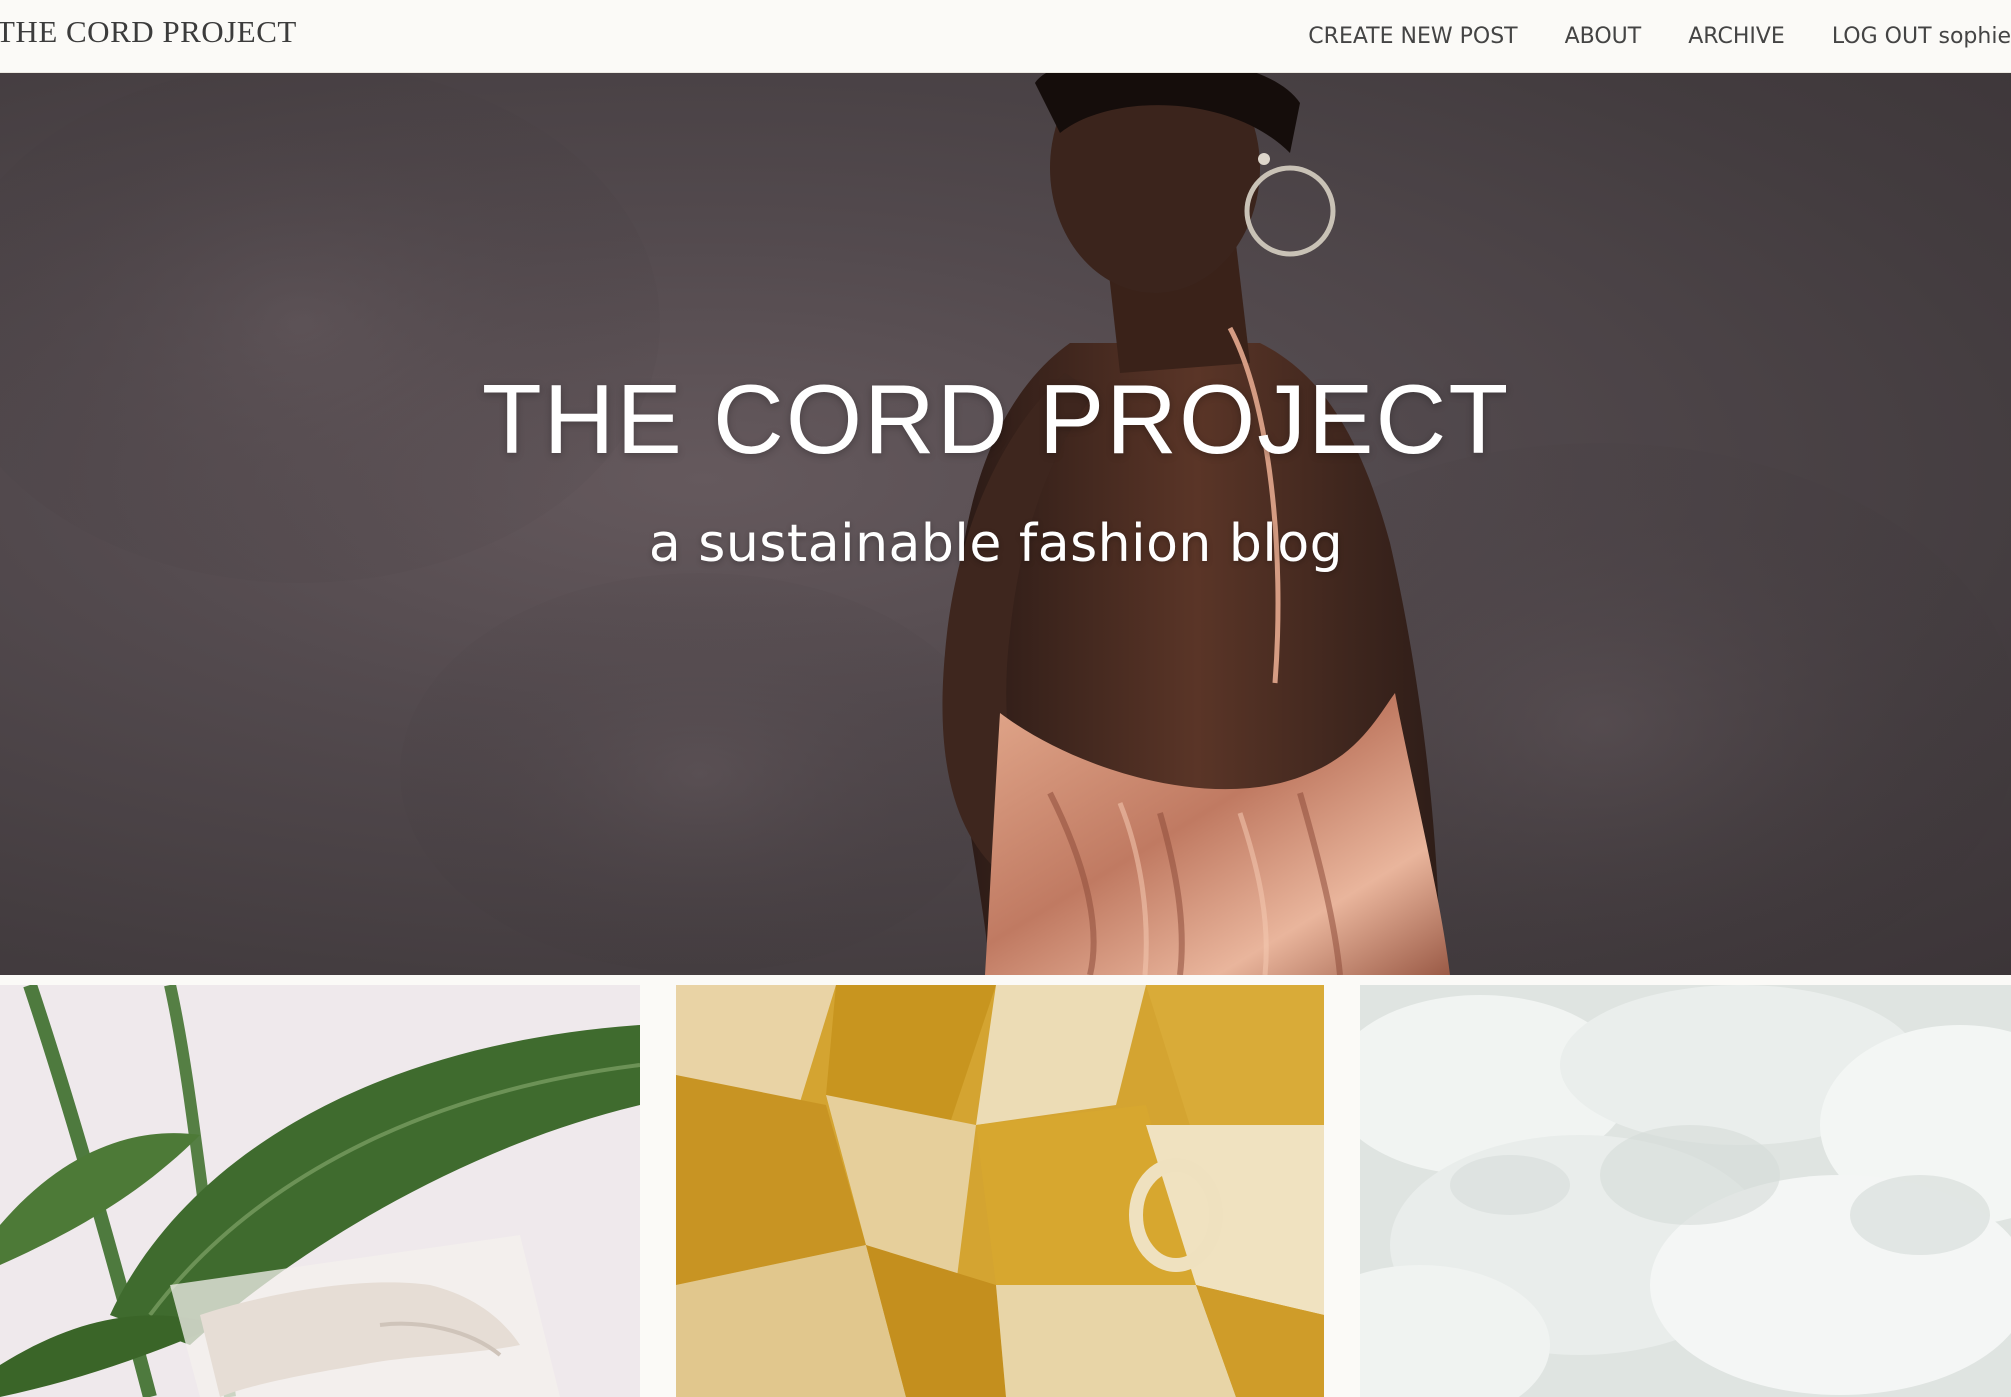 The height and width of the screenshot is (1397, 2011). Describe the element at coordinates (148, 32) in the screenshot. I see `site-logo-link: THE CORD PROJECT` at that location.